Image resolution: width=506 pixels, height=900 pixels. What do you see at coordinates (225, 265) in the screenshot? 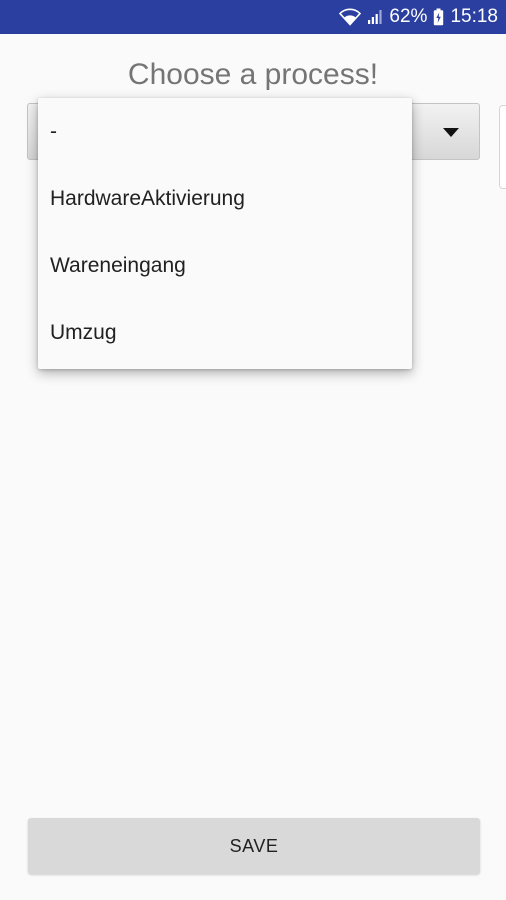
I see `dropdown-option-wareneingang: Wareneingang` at bounding box center [225, 265].